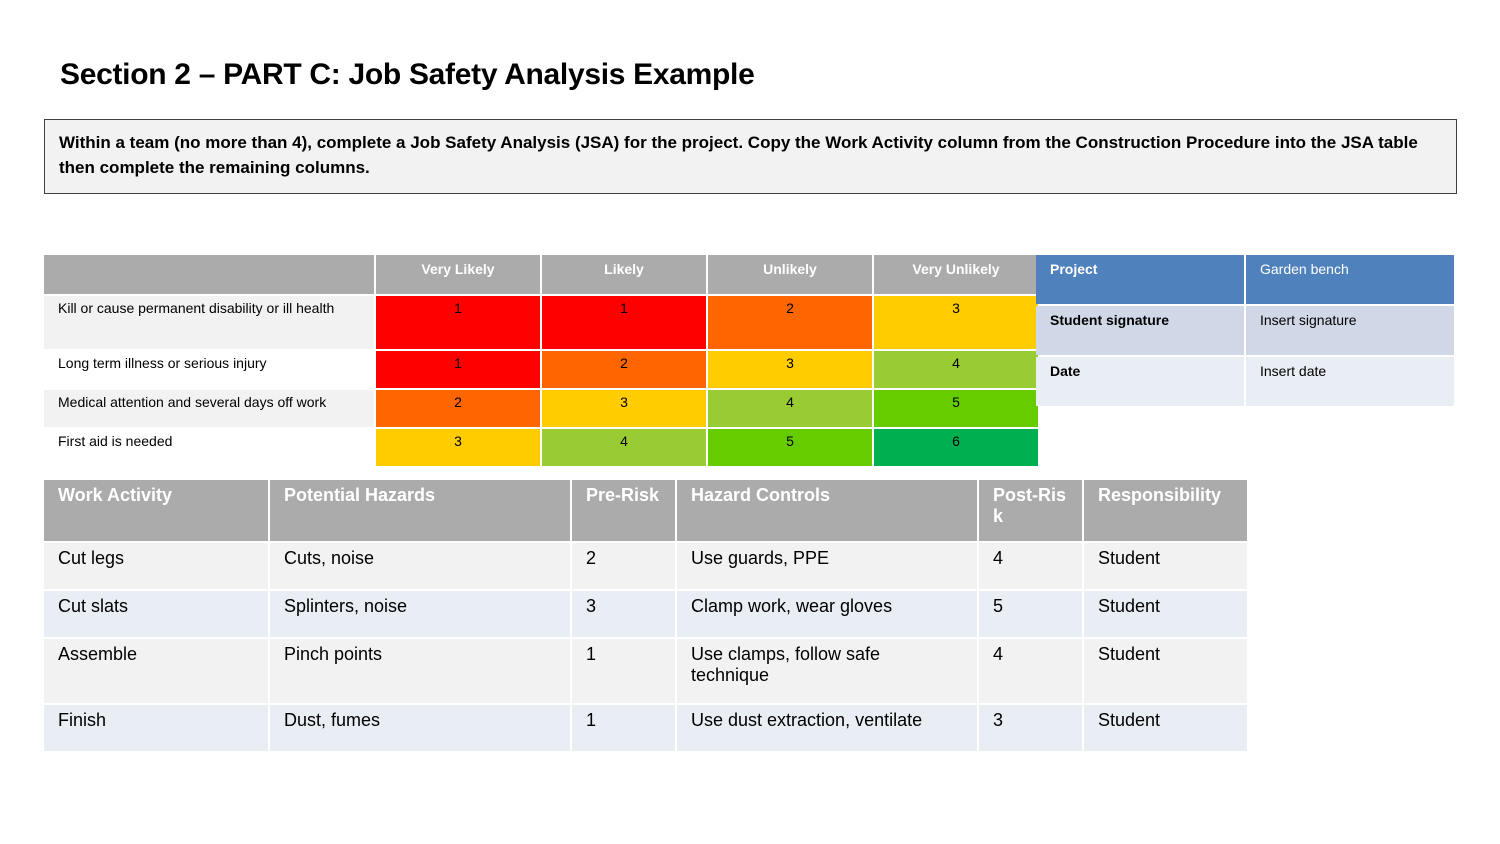 This screenshot has height=844, width=1500. I want to click on column-header: Potential Hazards, so click(420, 510).